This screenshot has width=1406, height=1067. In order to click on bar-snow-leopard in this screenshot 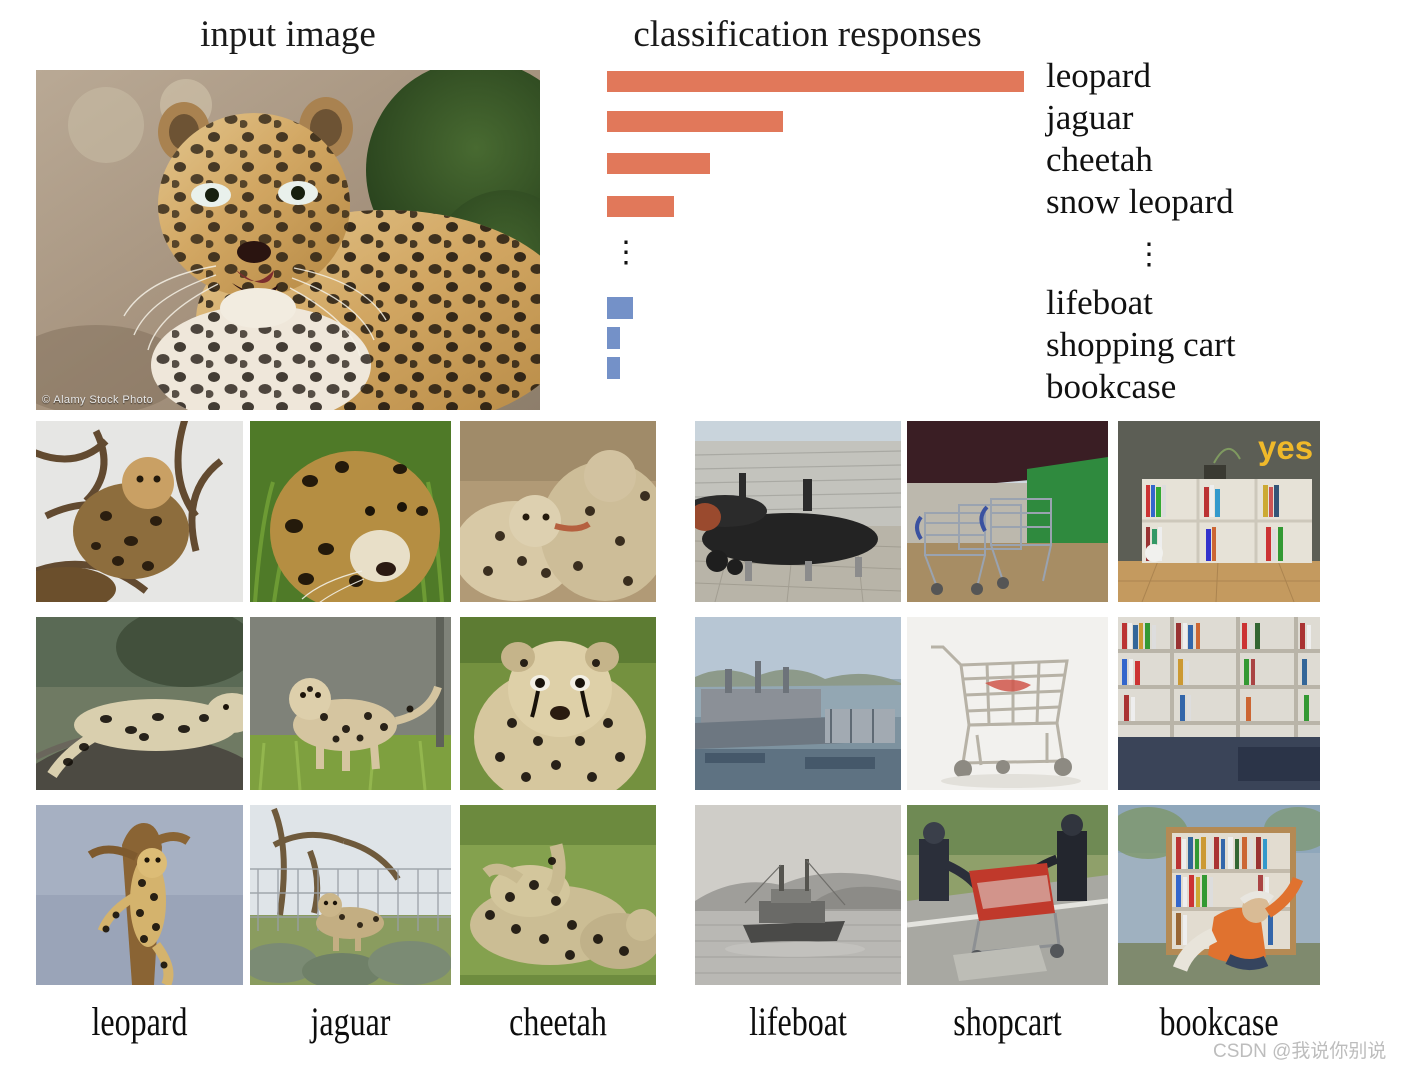, I will do `click(640, 206)`.